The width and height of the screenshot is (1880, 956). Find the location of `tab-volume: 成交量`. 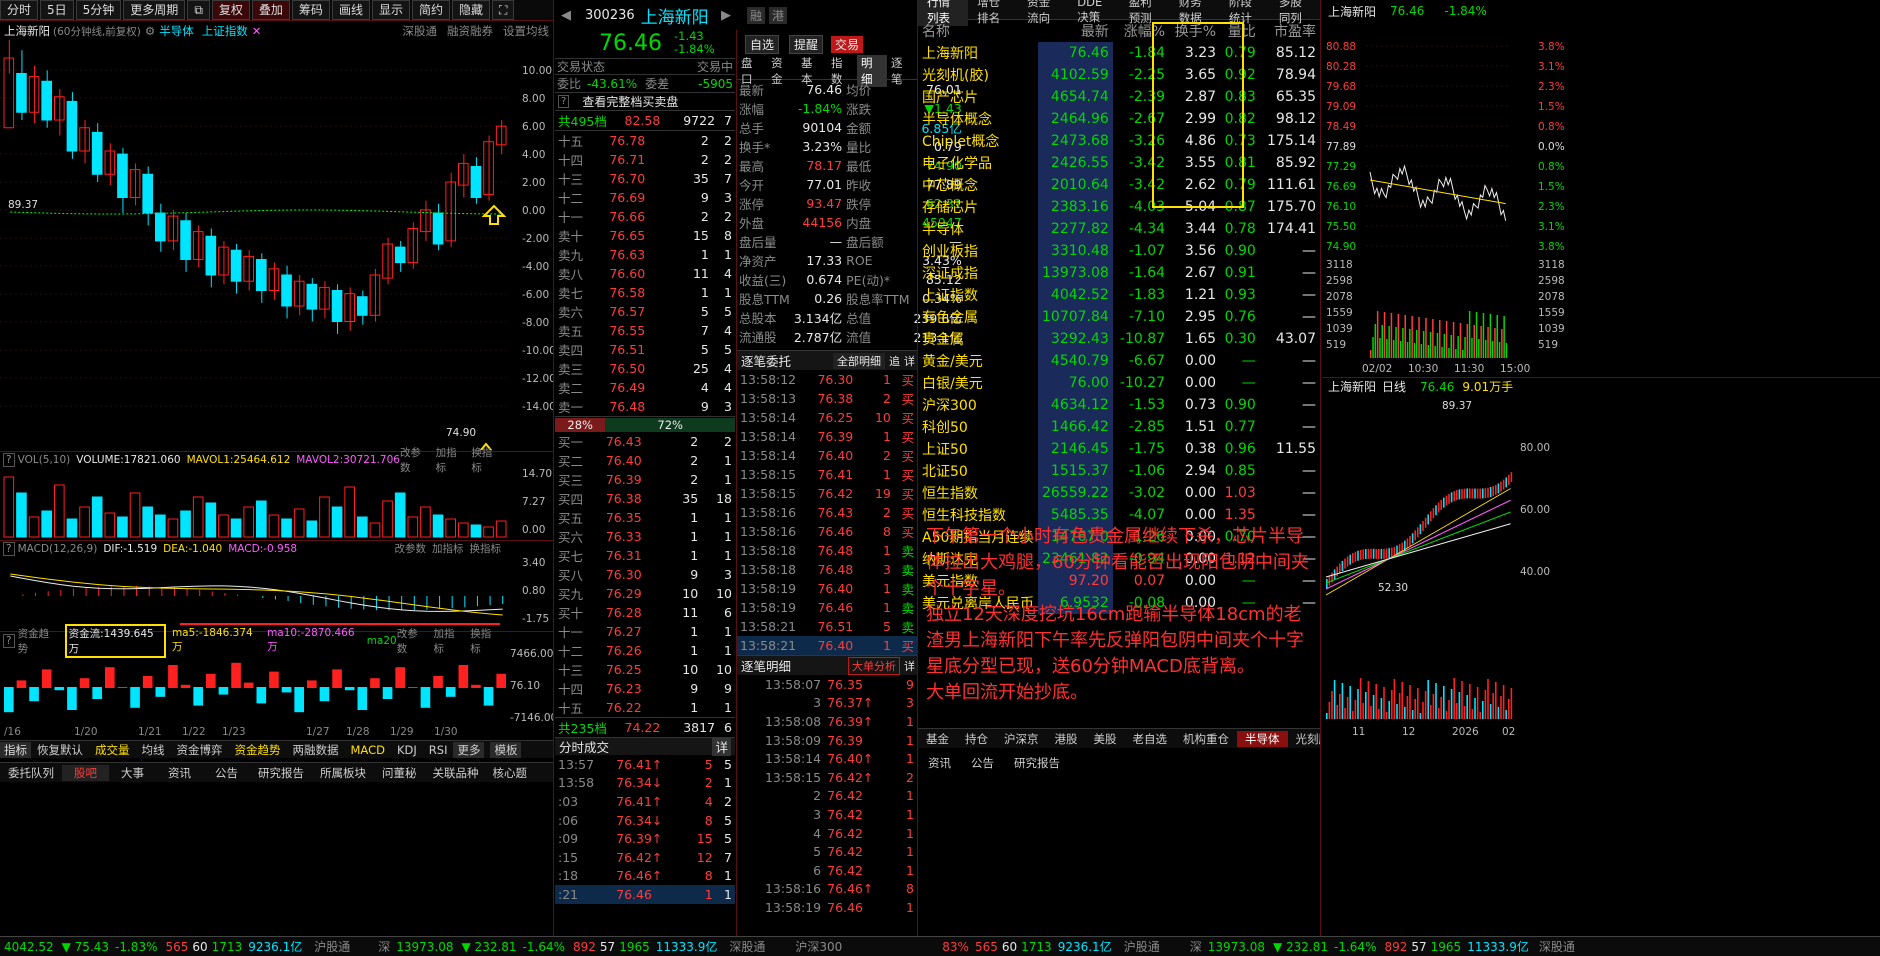

tab-volume: 成交量 is located at coordinates (112, 750).